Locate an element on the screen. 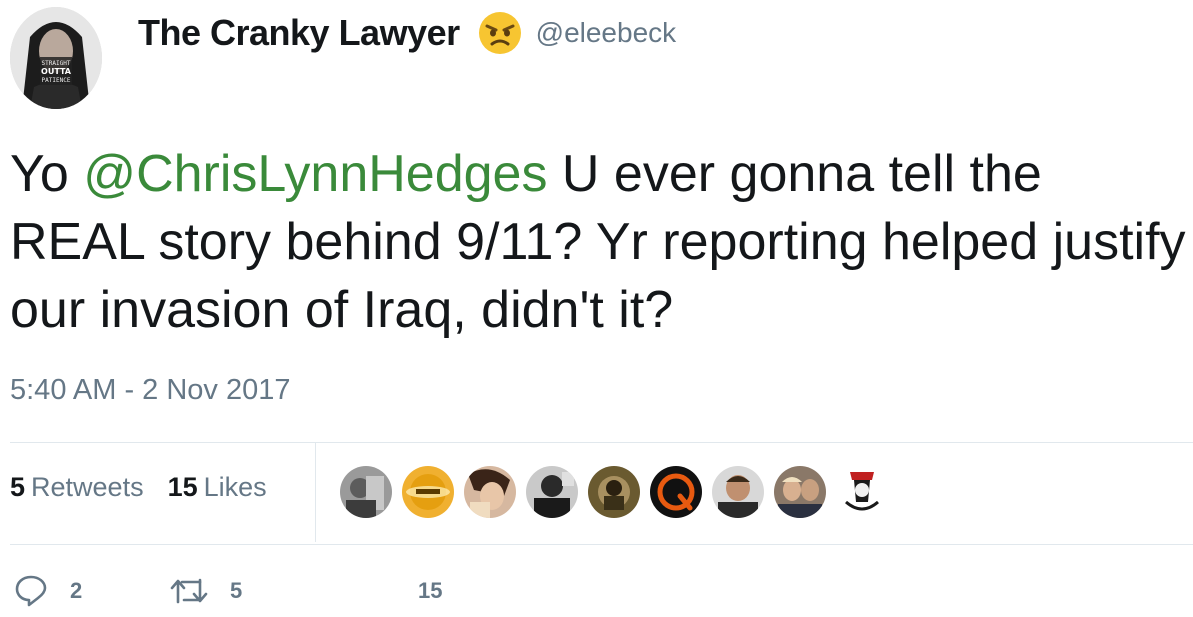 The height and width of the screenshot is (617, 1193). stats-divider is located at coordinates (315, 492).